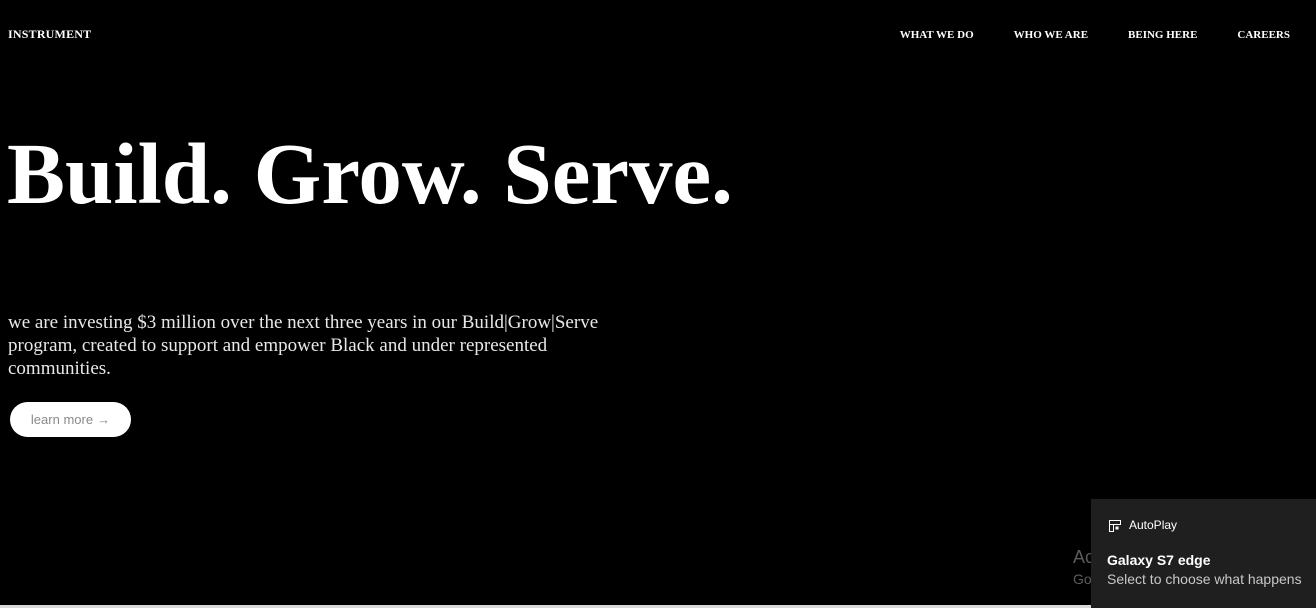 Image resolution: width=1316 pixels, height=608 pixels. I want to click on autoplay-icon, so click(1115, 525).